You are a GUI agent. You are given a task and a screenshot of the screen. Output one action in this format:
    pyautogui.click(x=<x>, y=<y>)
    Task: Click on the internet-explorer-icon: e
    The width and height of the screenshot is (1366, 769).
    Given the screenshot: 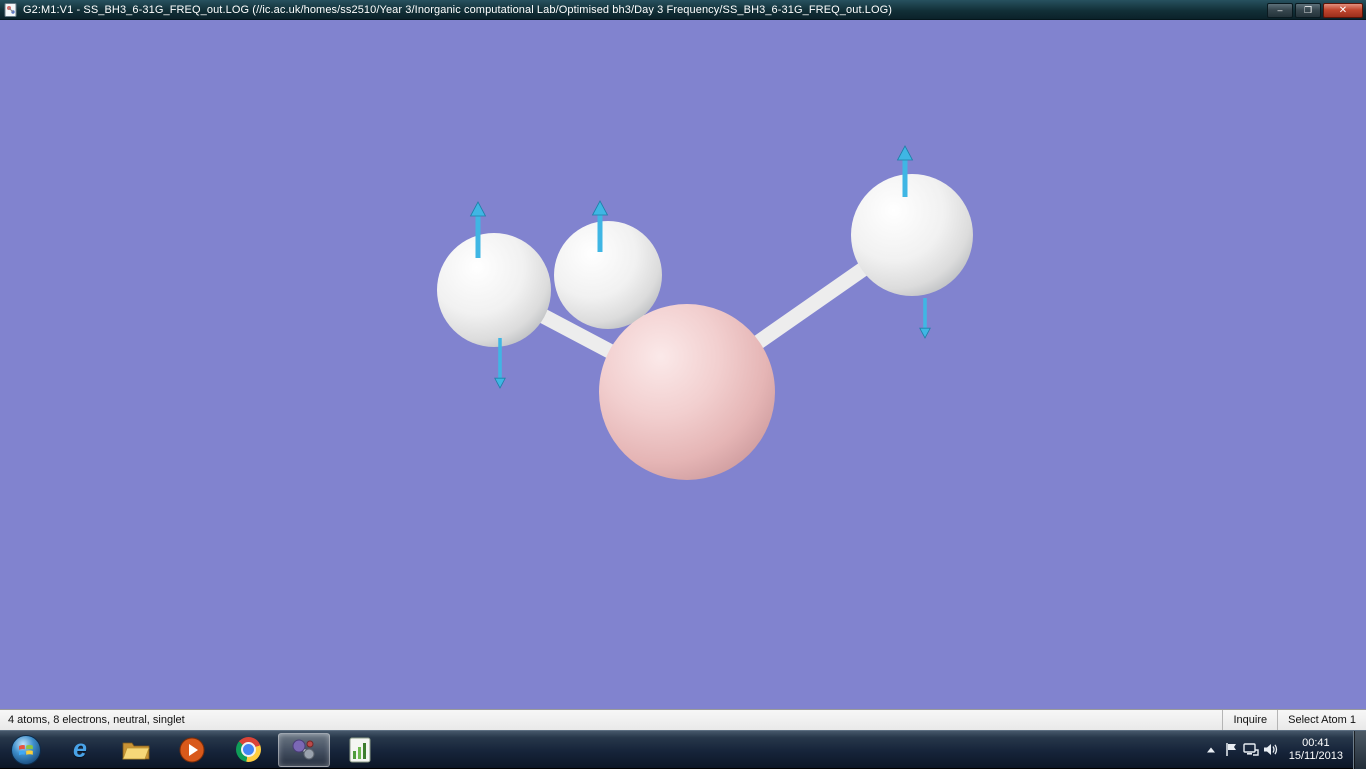 What is the action you would take?
    pyautogui.click(x=80, y=749)
    